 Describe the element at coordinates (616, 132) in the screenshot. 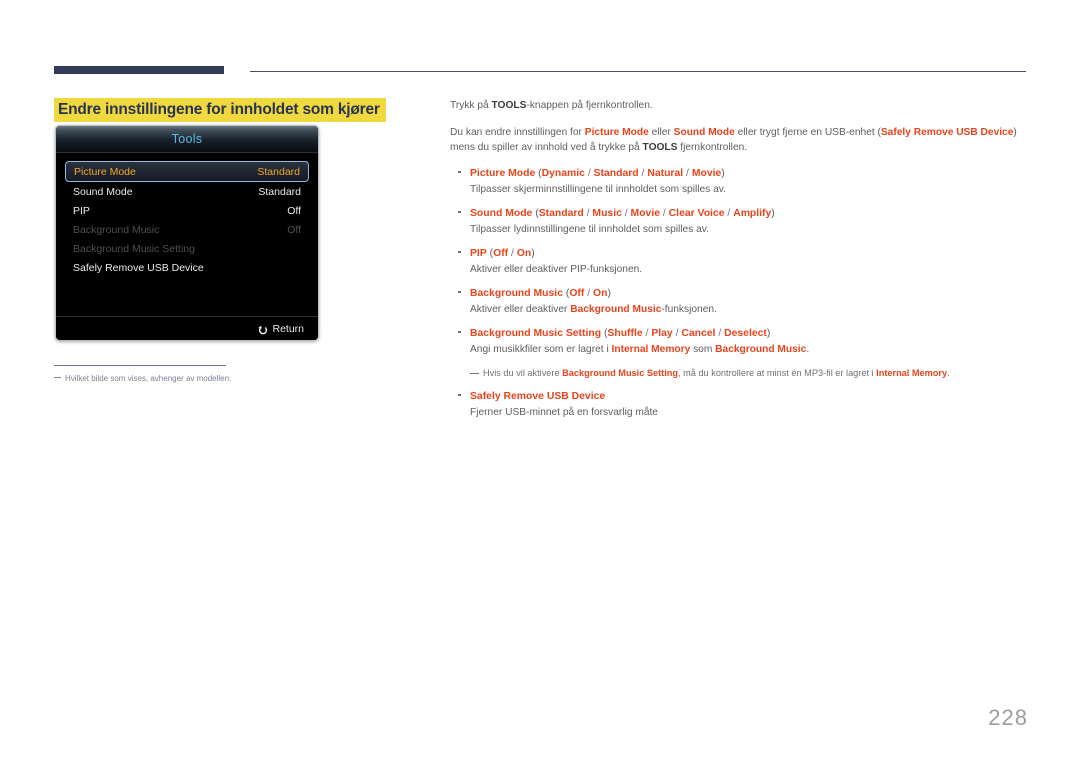

I see `p2-picture-mode: Picture Mode` at that location.